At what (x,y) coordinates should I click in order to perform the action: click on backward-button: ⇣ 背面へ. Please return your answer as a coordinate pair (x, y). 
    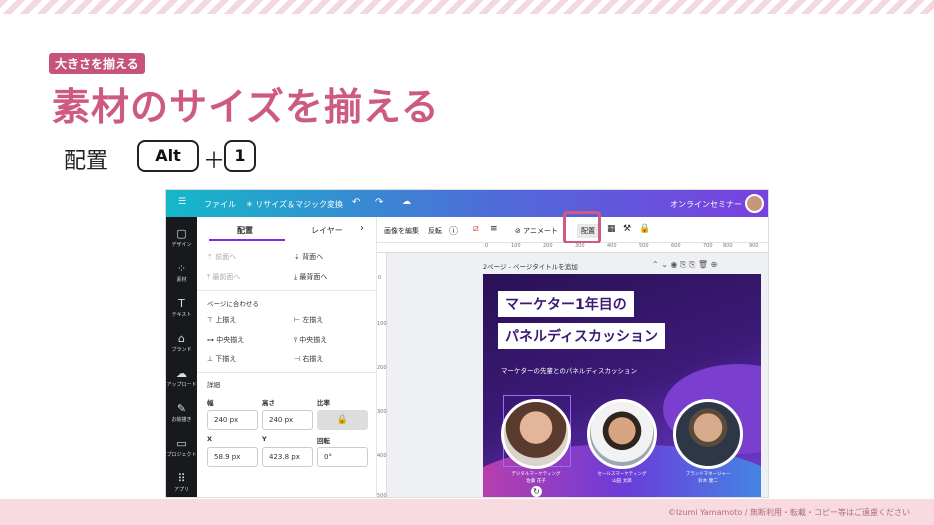
    Looking at the image, I should click on (308, 257).